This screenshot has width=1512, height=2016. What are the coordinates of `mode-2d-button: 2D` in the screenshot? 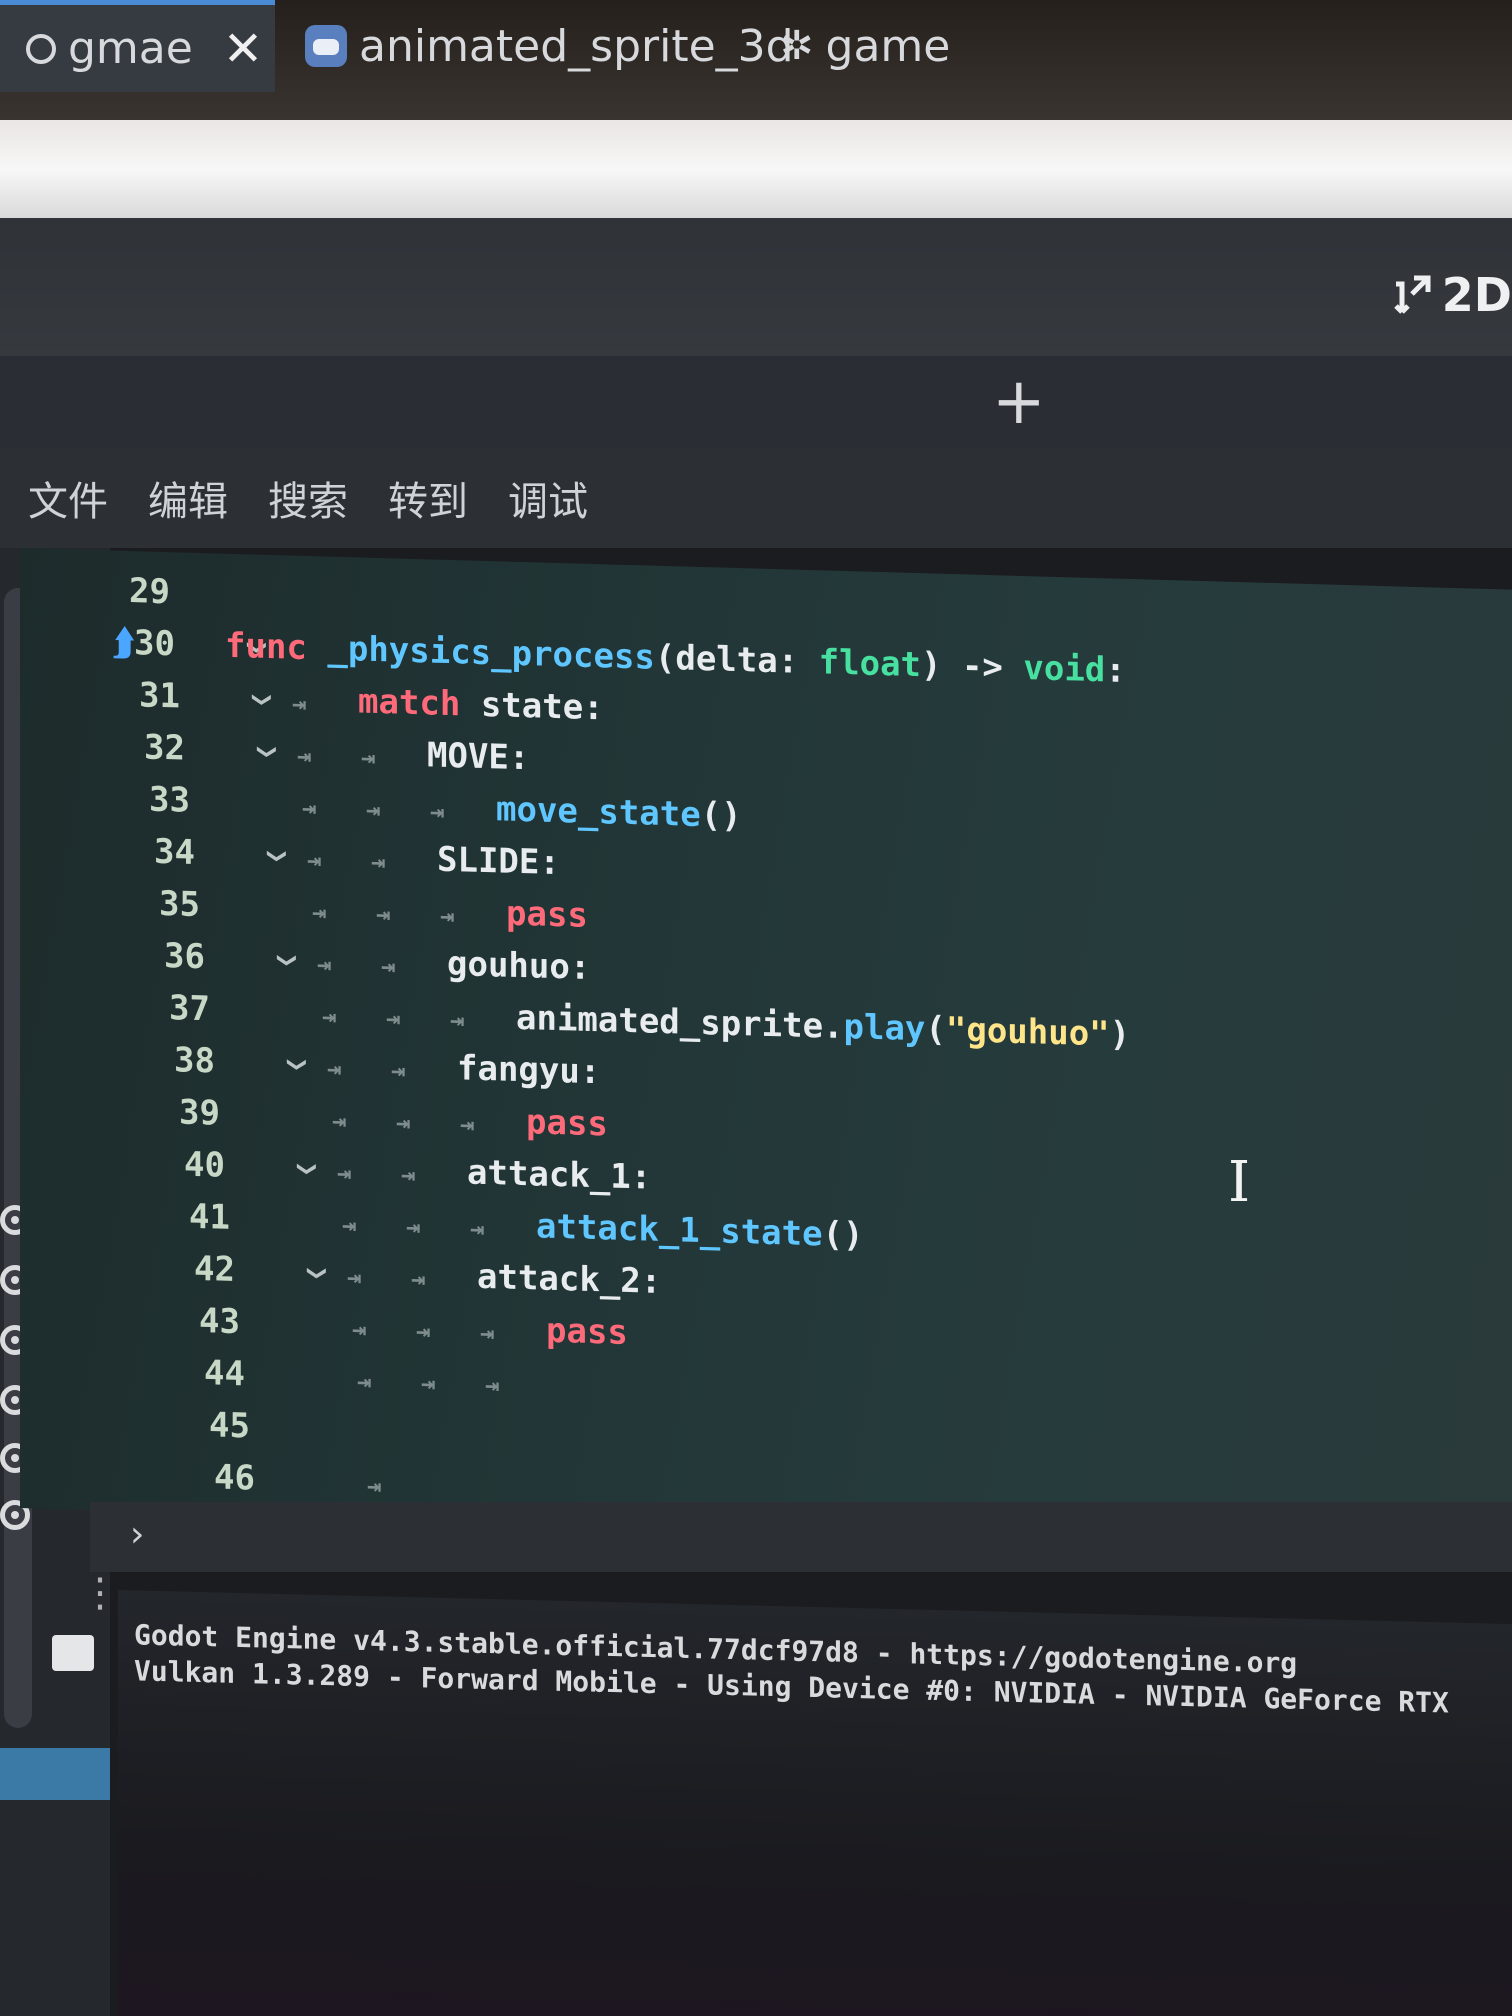 It's located at (1452, 295).